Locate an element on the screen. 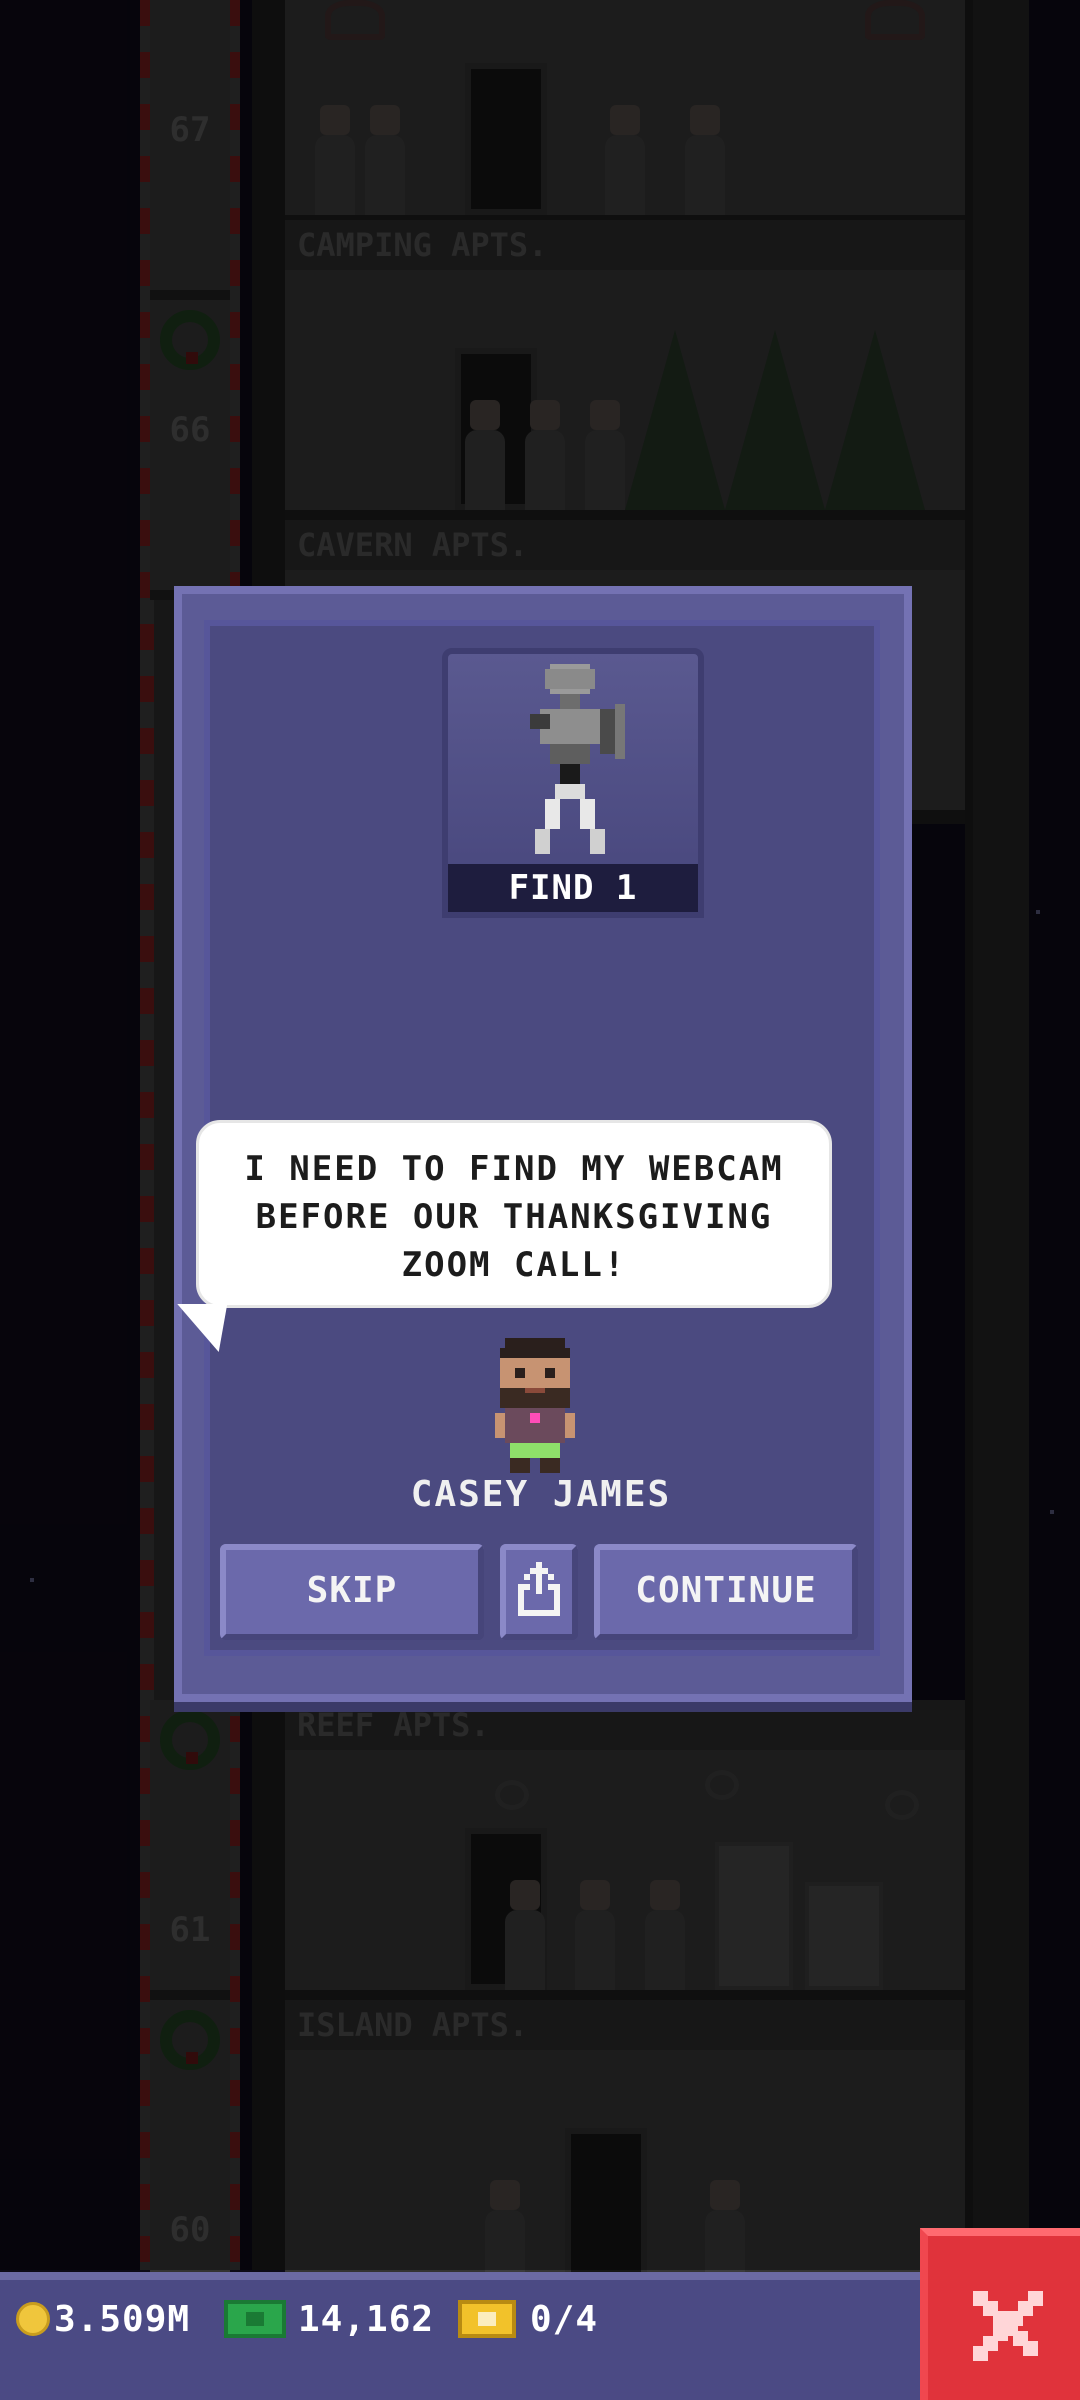  find-count-label: FIND 1 is located at coordinates (573, 888).